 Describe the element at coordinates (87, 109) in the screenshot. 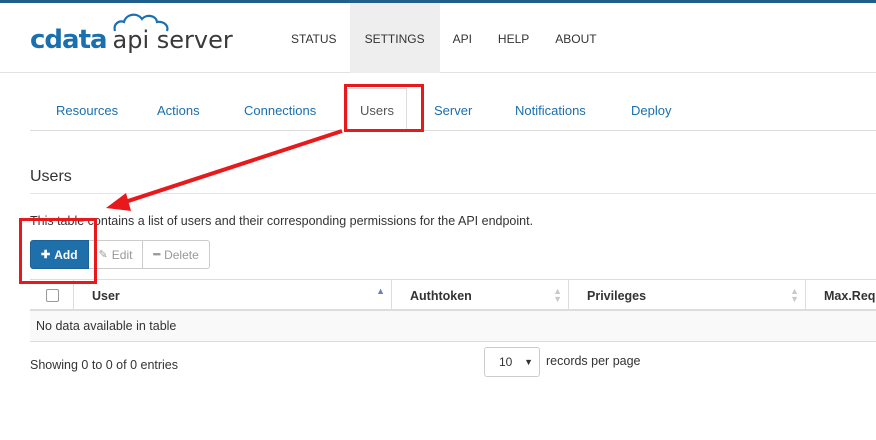

I see `tab-resources: Resources` at that location.